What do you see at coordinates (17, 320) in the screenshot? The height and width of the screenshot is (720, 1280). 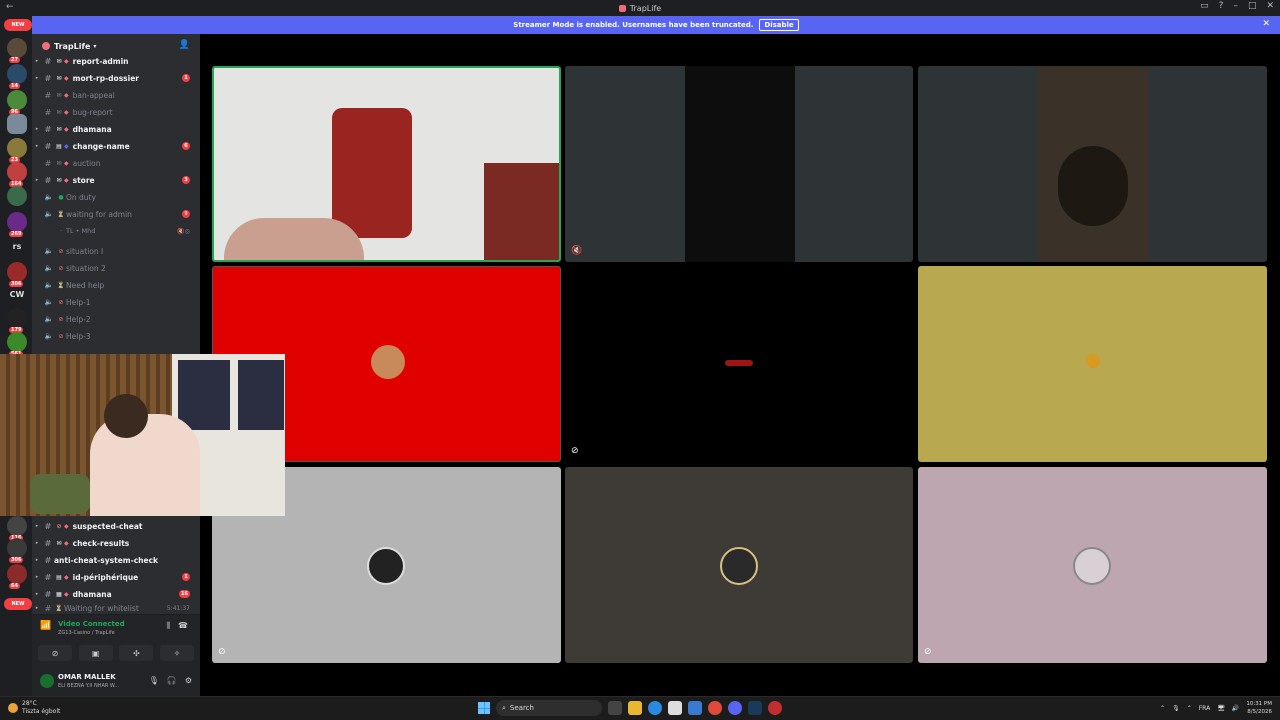 I see `server-icon: 179` at bounding box center [17, 320].